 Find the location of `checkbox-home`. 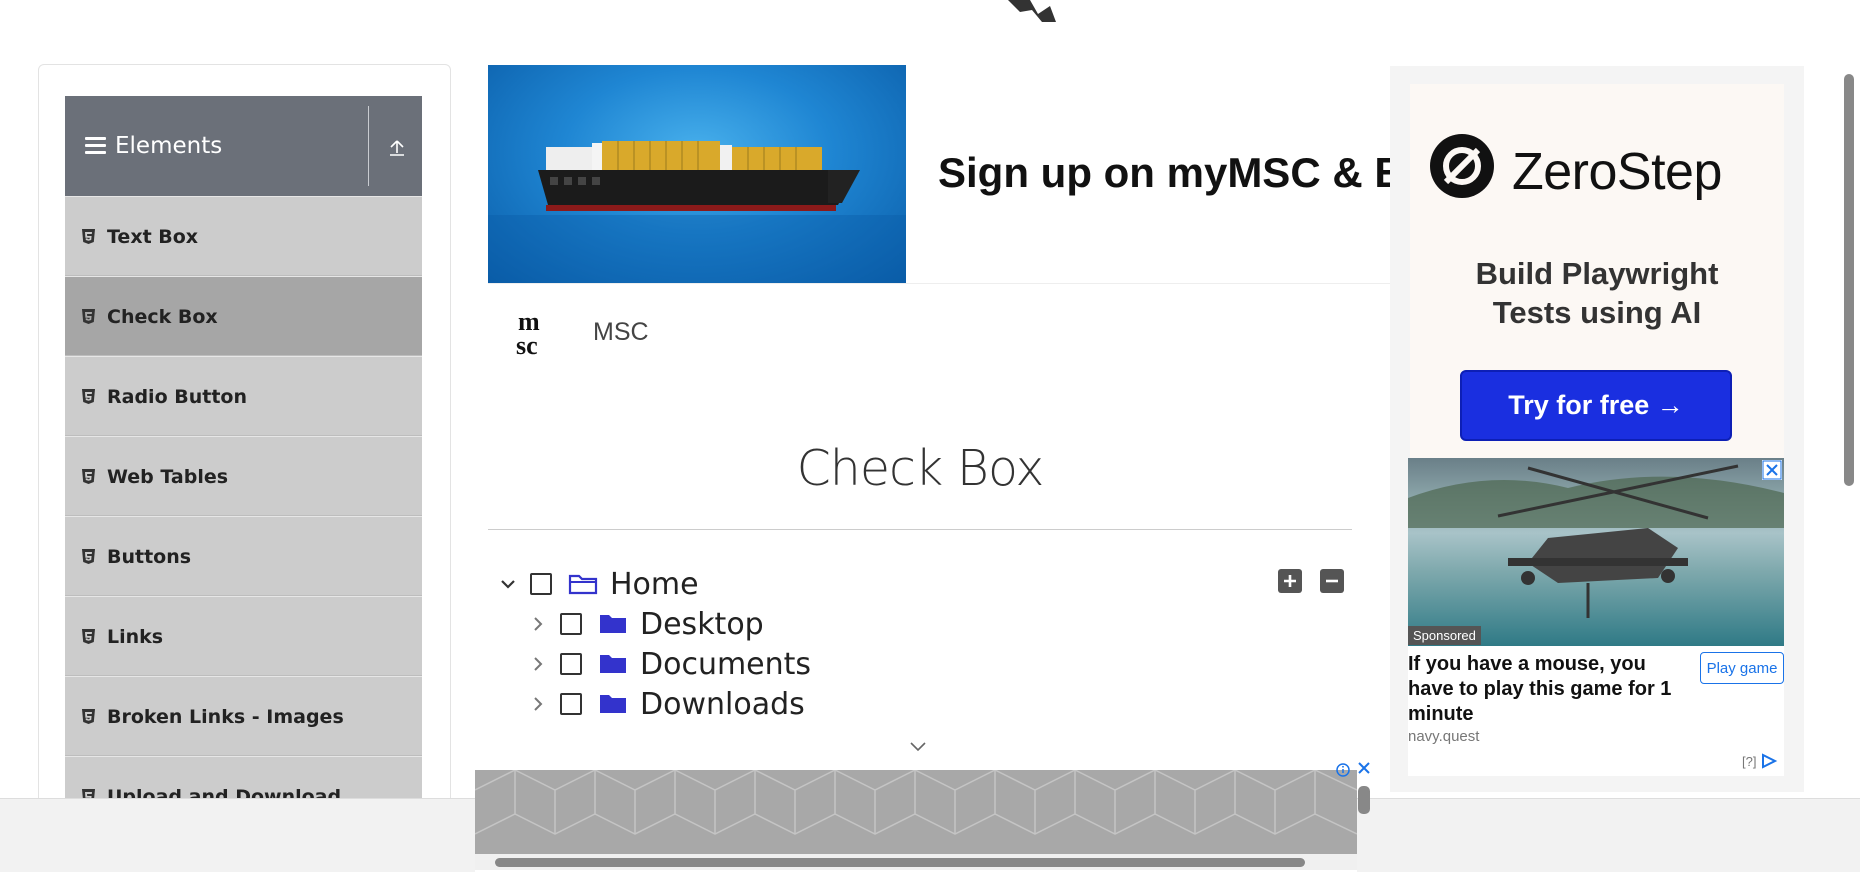

checkbox-home is located at coordinates (541, 584).